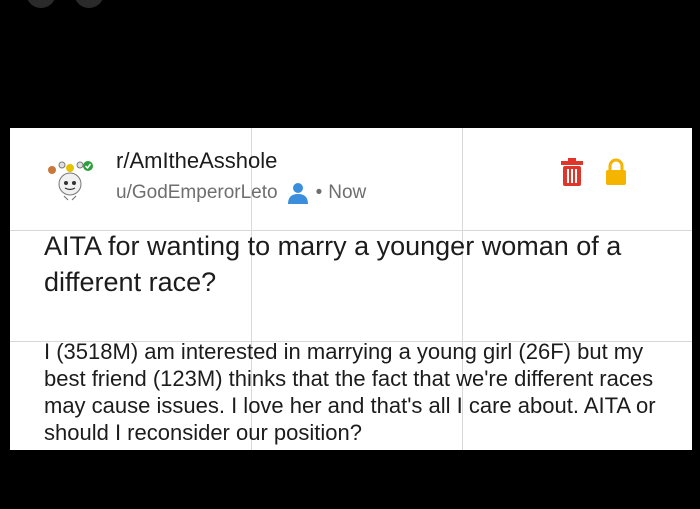 The height and width of the screenshot is (509, 700). Describe the element at coordinates (197, 193) in the screenshot. I see `author-name: u/GodEmperorLeto` at that location.